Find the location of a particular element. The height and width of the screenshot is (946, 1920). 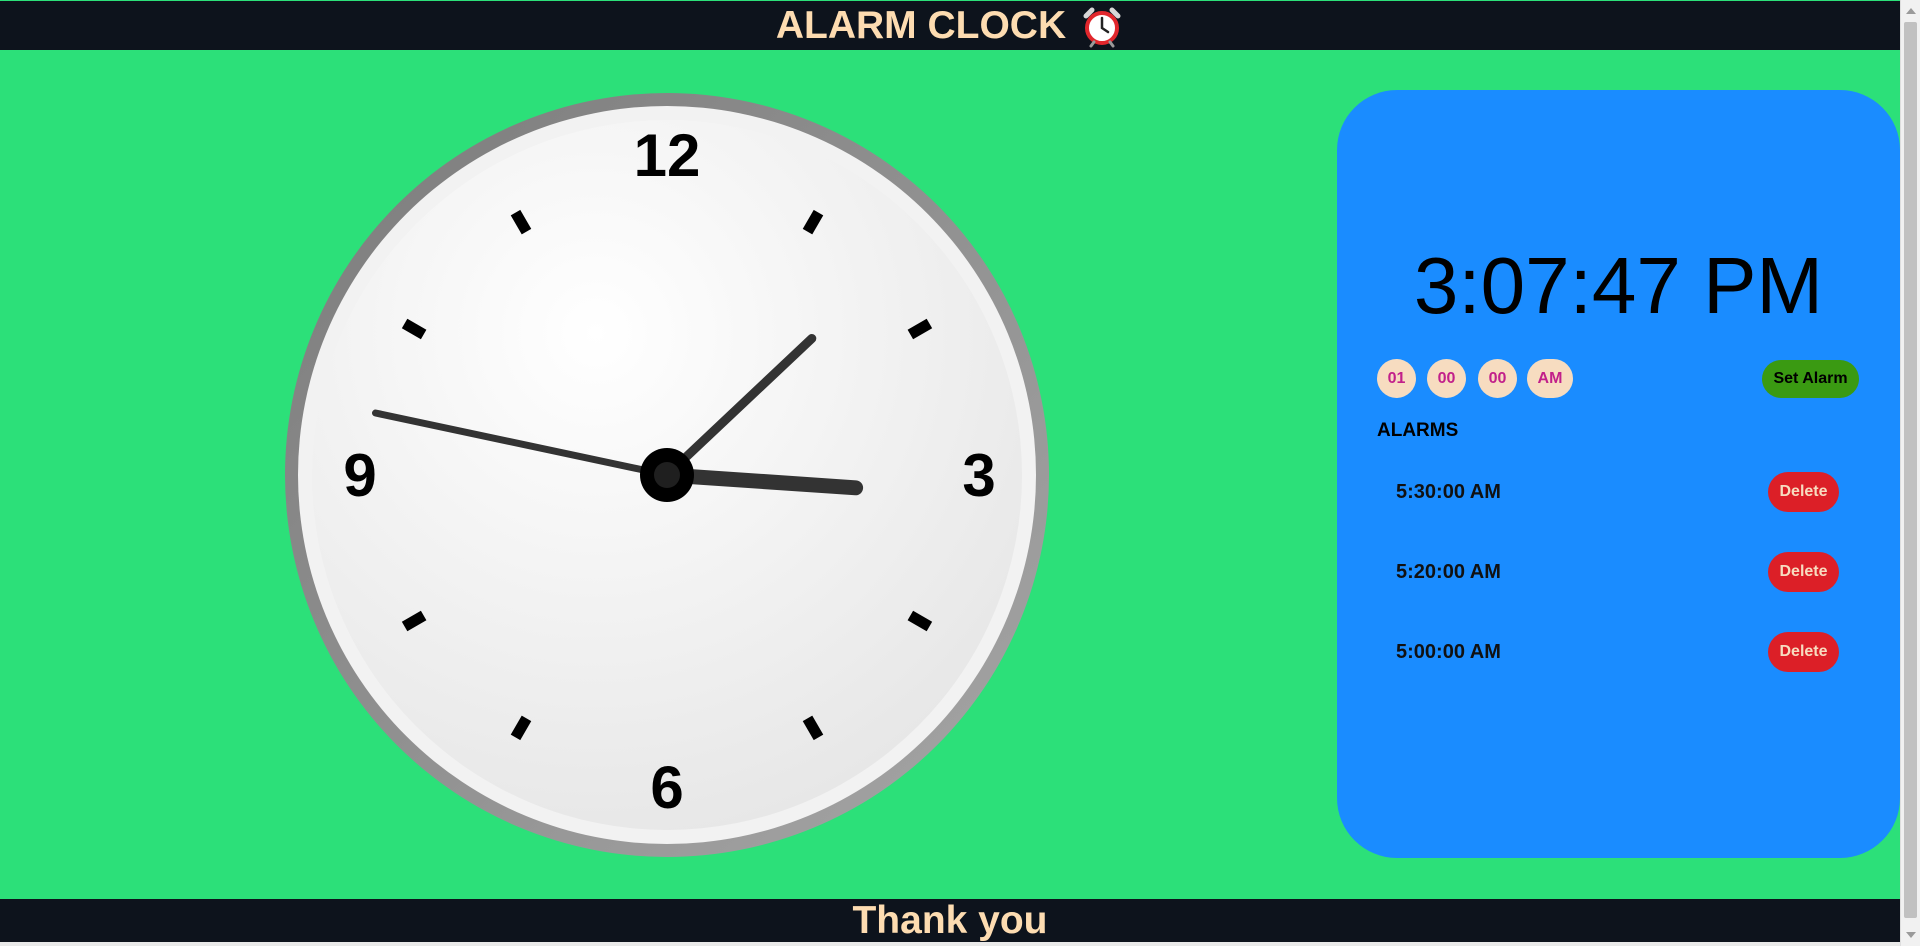

alarm-clock-icon is located at coordinates (1102, 26).